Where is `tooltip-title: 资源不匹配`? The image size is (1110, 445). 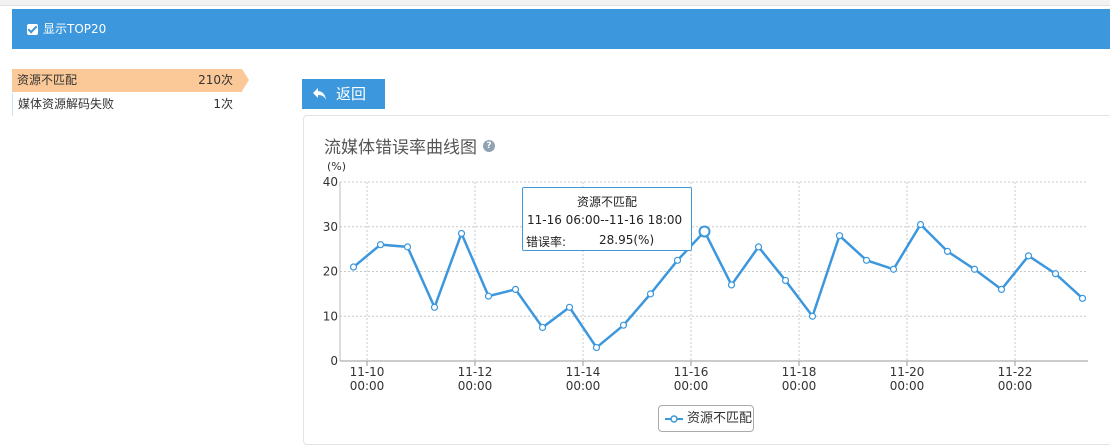
tooltip-title: 资源不匹配 is located at coordinates (606, 202).